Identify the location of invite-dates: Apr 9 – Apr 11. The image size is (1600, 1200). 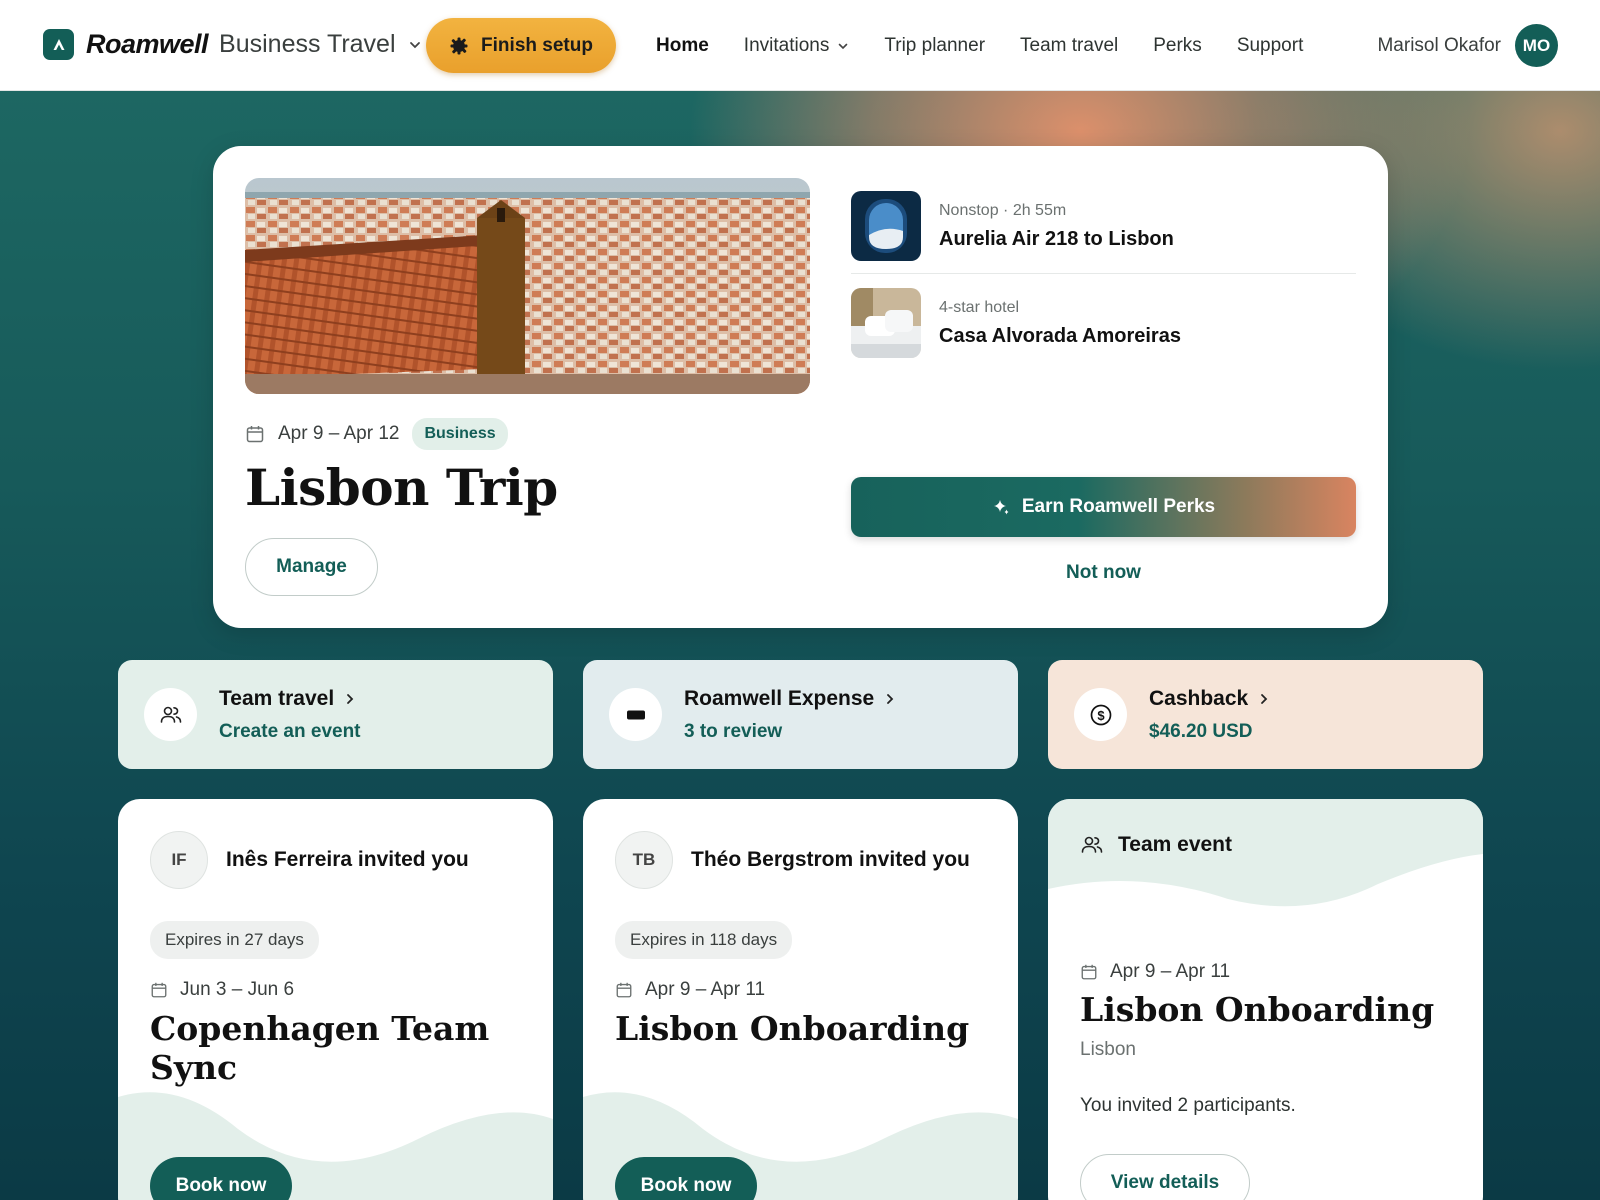
(705, 989).